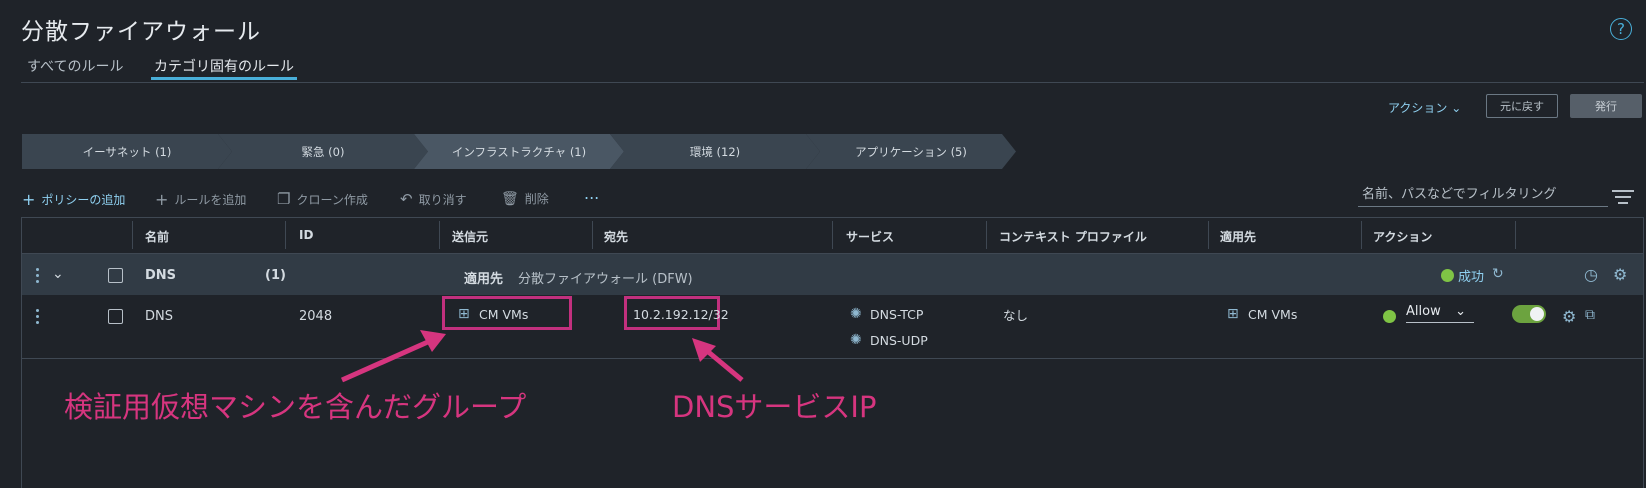 This screenshot has width=1646, height=488. Describe the element at coordinates (774, 407) in the screenshot. I see `annotation-dns-label: DNSサービスIP` at that location.